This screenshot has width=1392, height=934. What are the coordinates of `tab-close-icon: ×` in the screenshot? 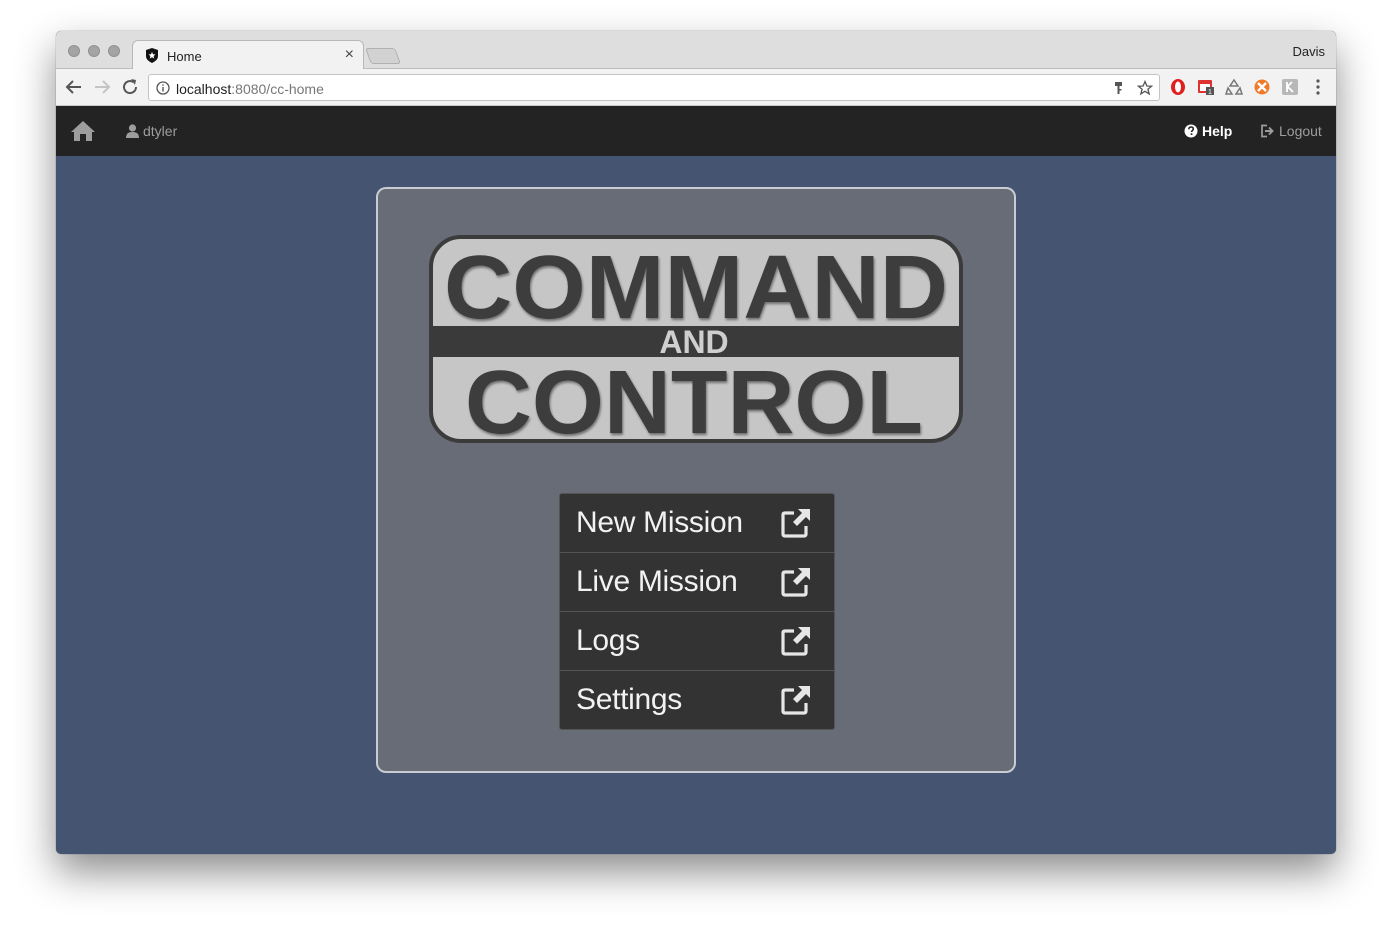 It's located at (349, 55).